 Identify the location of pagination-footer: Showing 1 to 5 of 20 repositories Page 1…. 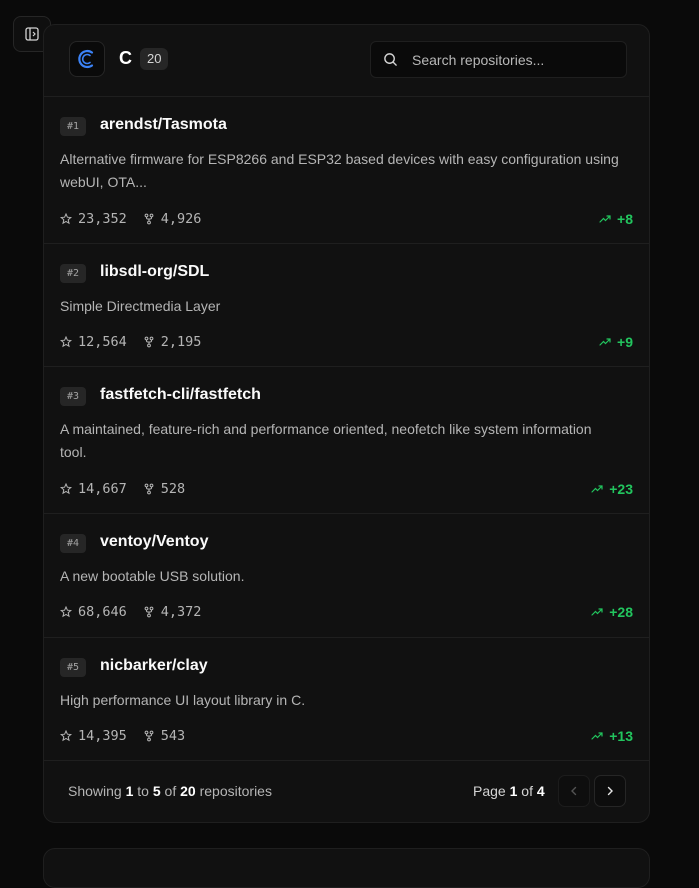
(346, 790).